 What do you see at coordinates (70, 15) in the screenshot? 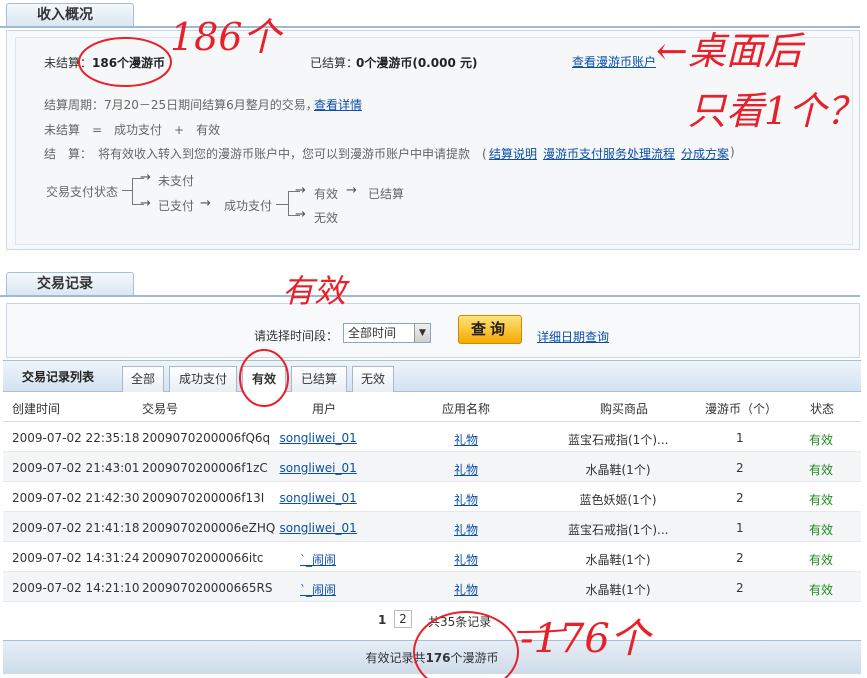
I see `tab-income-overview: 收入概况` at bounding box center [70, 15].